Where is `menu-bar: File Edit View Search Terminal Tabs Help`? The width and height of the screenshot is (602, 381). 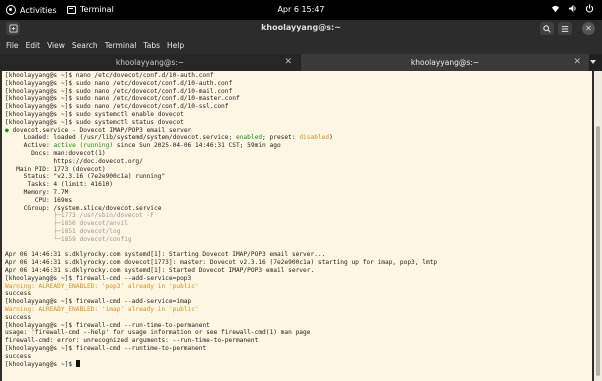
menu-bar: File Edit View Search Terminal Tabs Help is located at coordinates (301, 45).